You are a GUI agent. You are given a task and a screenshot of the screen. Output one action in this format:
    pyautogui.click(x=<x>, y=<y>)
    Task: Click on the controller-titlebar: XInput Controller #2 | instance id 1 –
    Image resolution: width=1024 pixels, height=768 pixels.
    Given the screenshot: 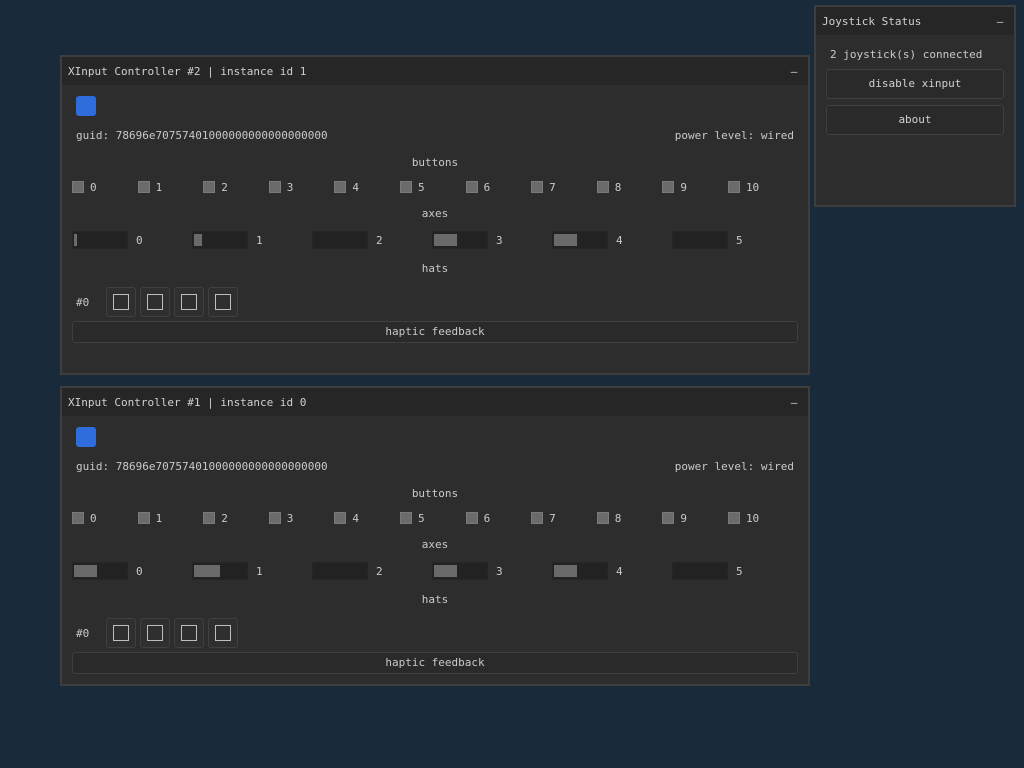 What is the action you would take?
    pyautogui.click(x=435, y=71)
    